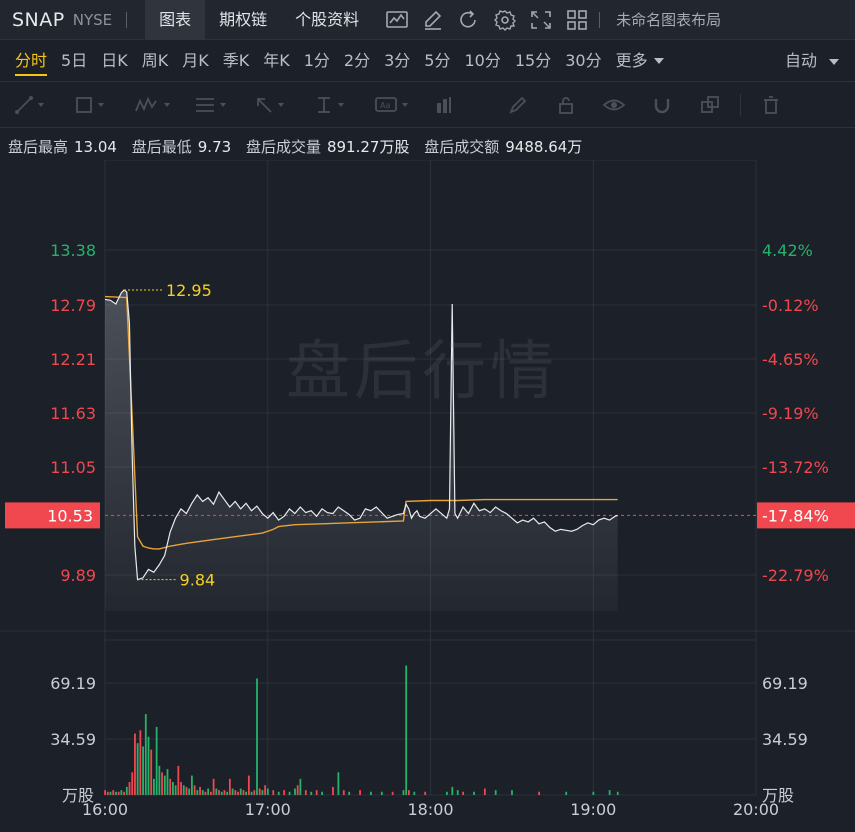 Image resolution: width=855 pixels, height=832 pixels. What do you see at coordinates (344, 105) in the screenshot?
I see `price-range-tool-icon` at bounding box center [344, 105].